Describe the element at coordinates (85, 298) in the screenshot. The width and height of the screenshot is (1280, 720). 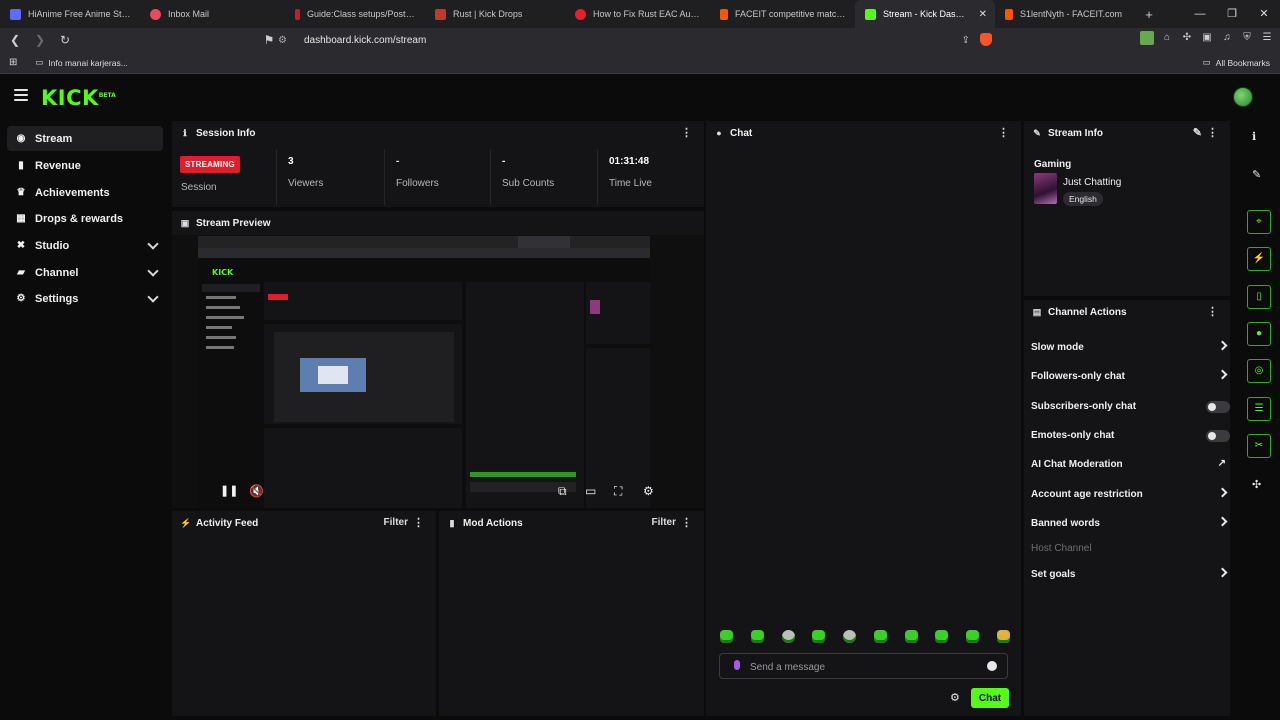
I see `sidebar-item-settings: ⚙ Settings` at that location.